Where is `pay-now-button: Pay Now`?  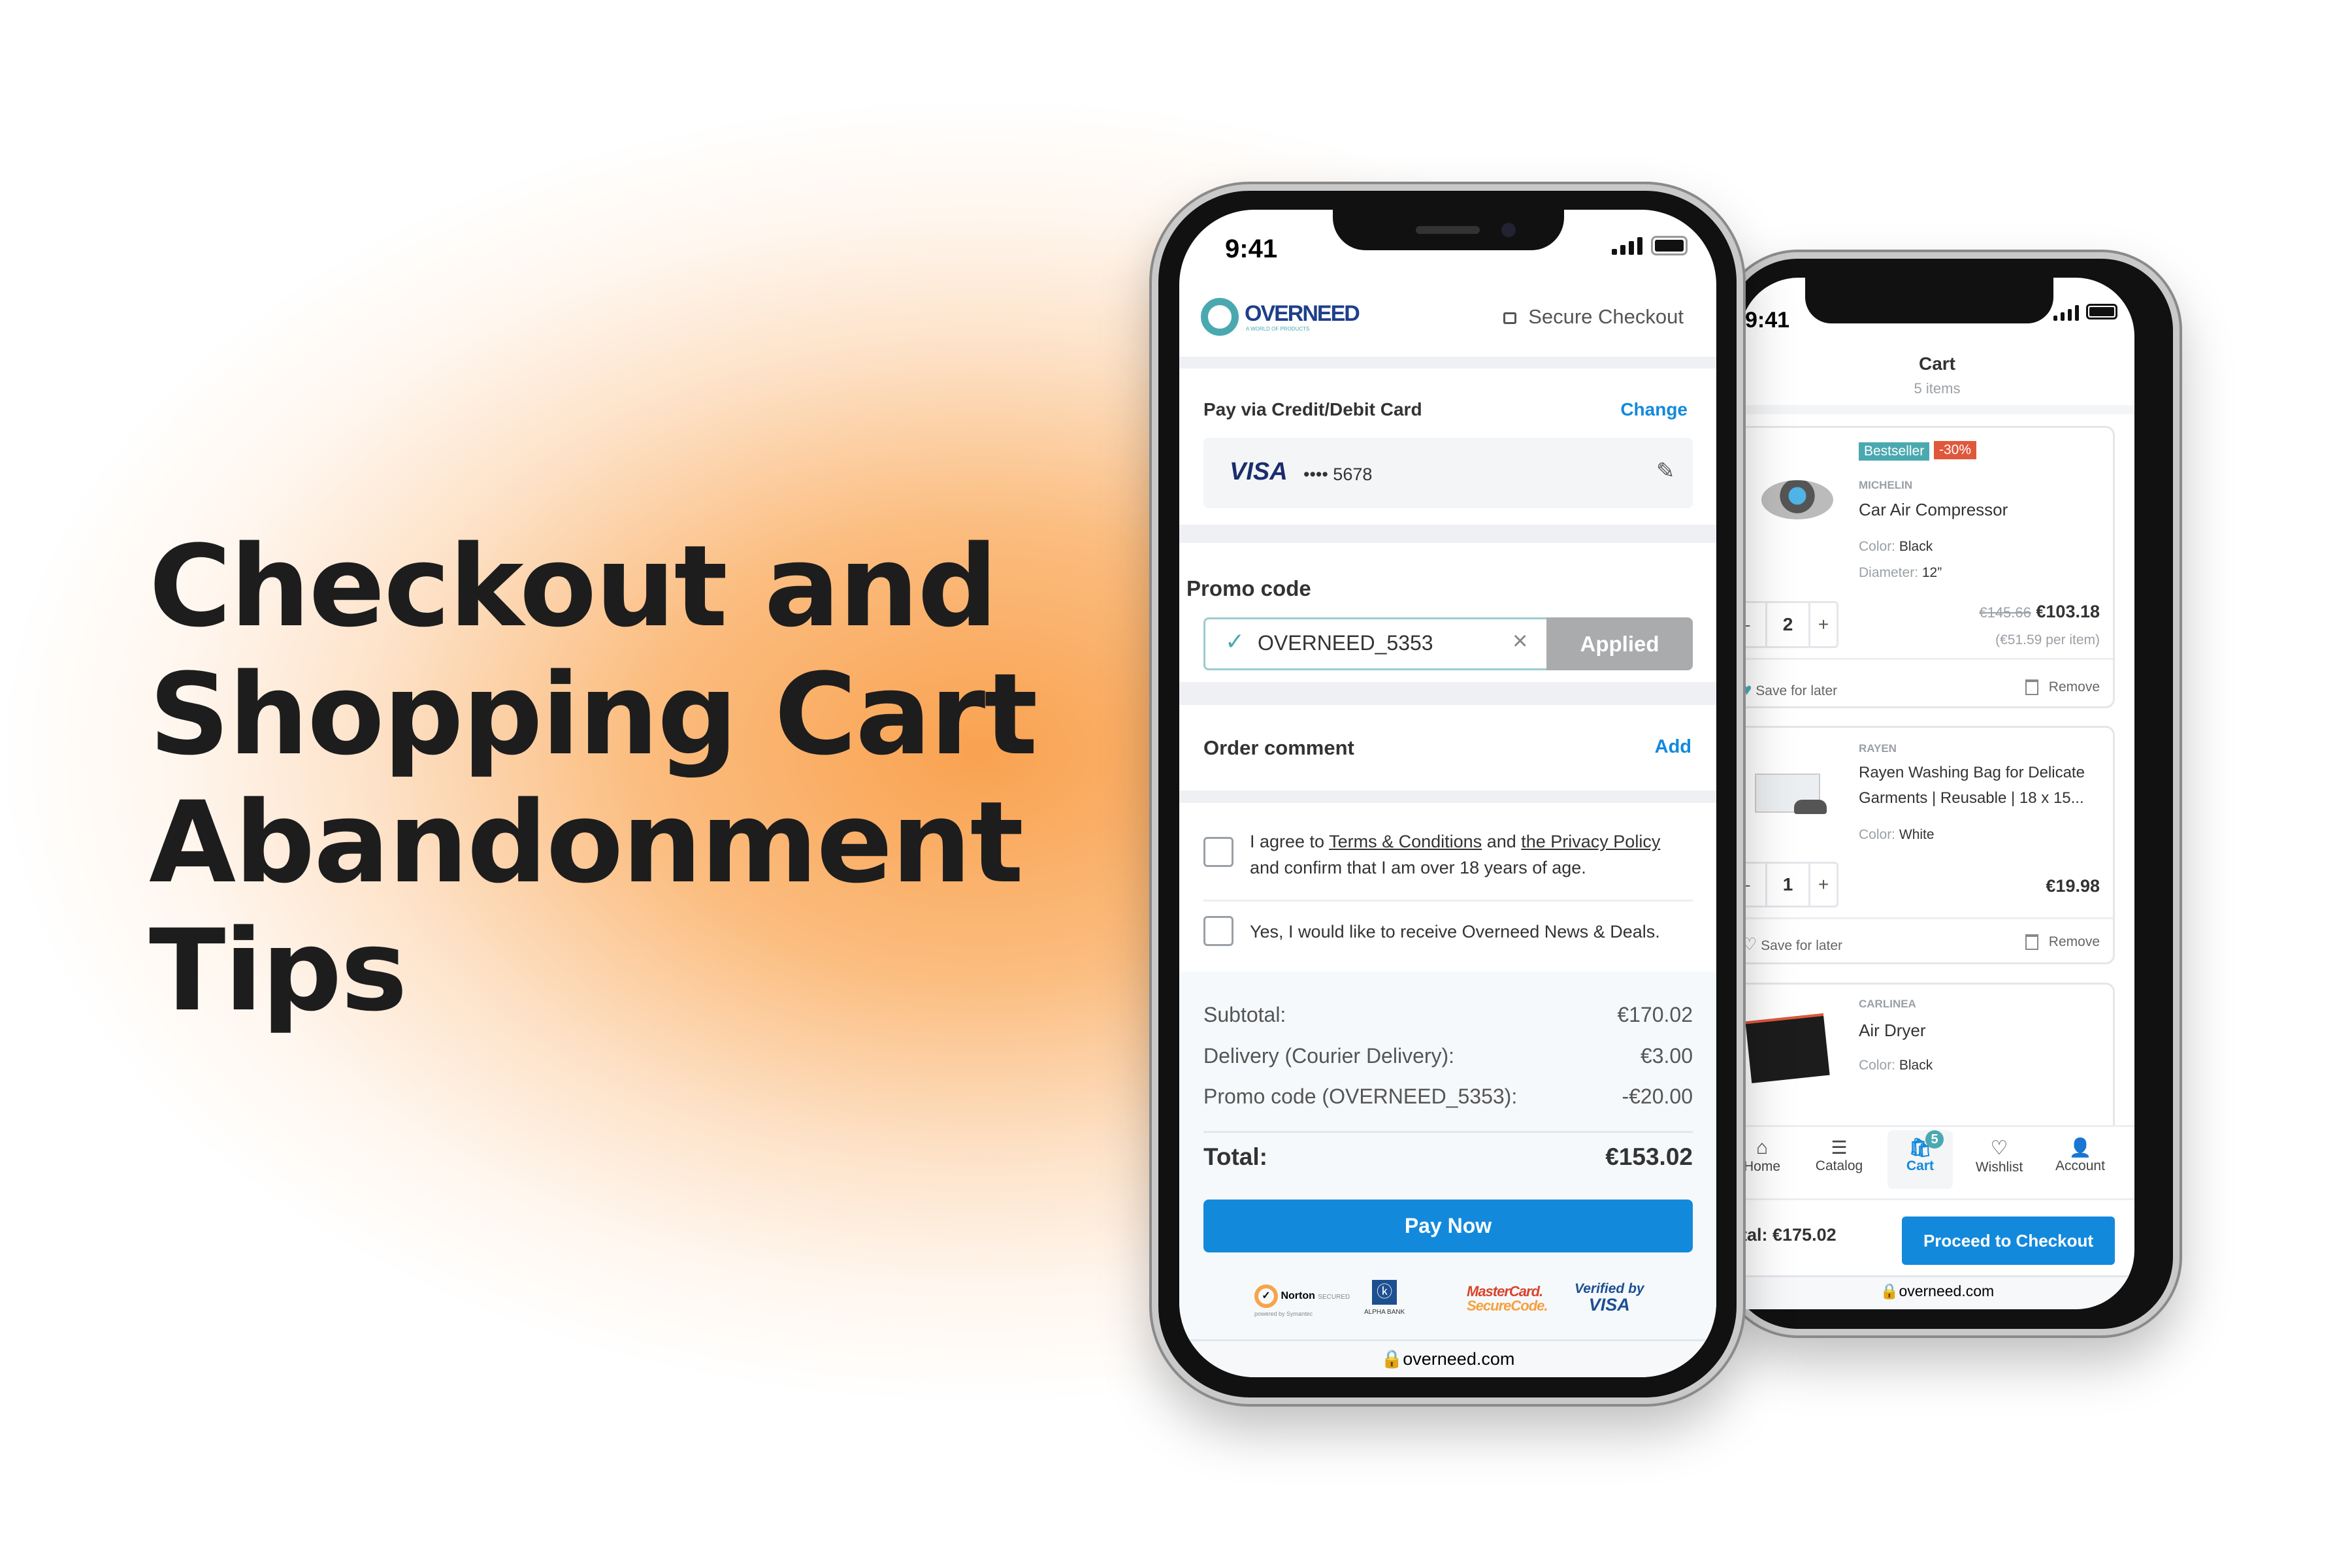
pay-now-button: Pay Now is located at coordinates (1448, 1226).